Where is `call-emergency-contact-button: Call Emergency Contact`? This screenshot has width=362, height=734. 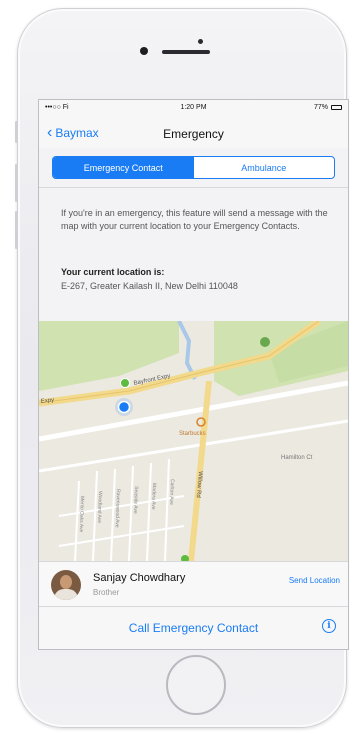
call-emergency-contact-button: Call Emergency Contact is located at coordinates (193, 628).